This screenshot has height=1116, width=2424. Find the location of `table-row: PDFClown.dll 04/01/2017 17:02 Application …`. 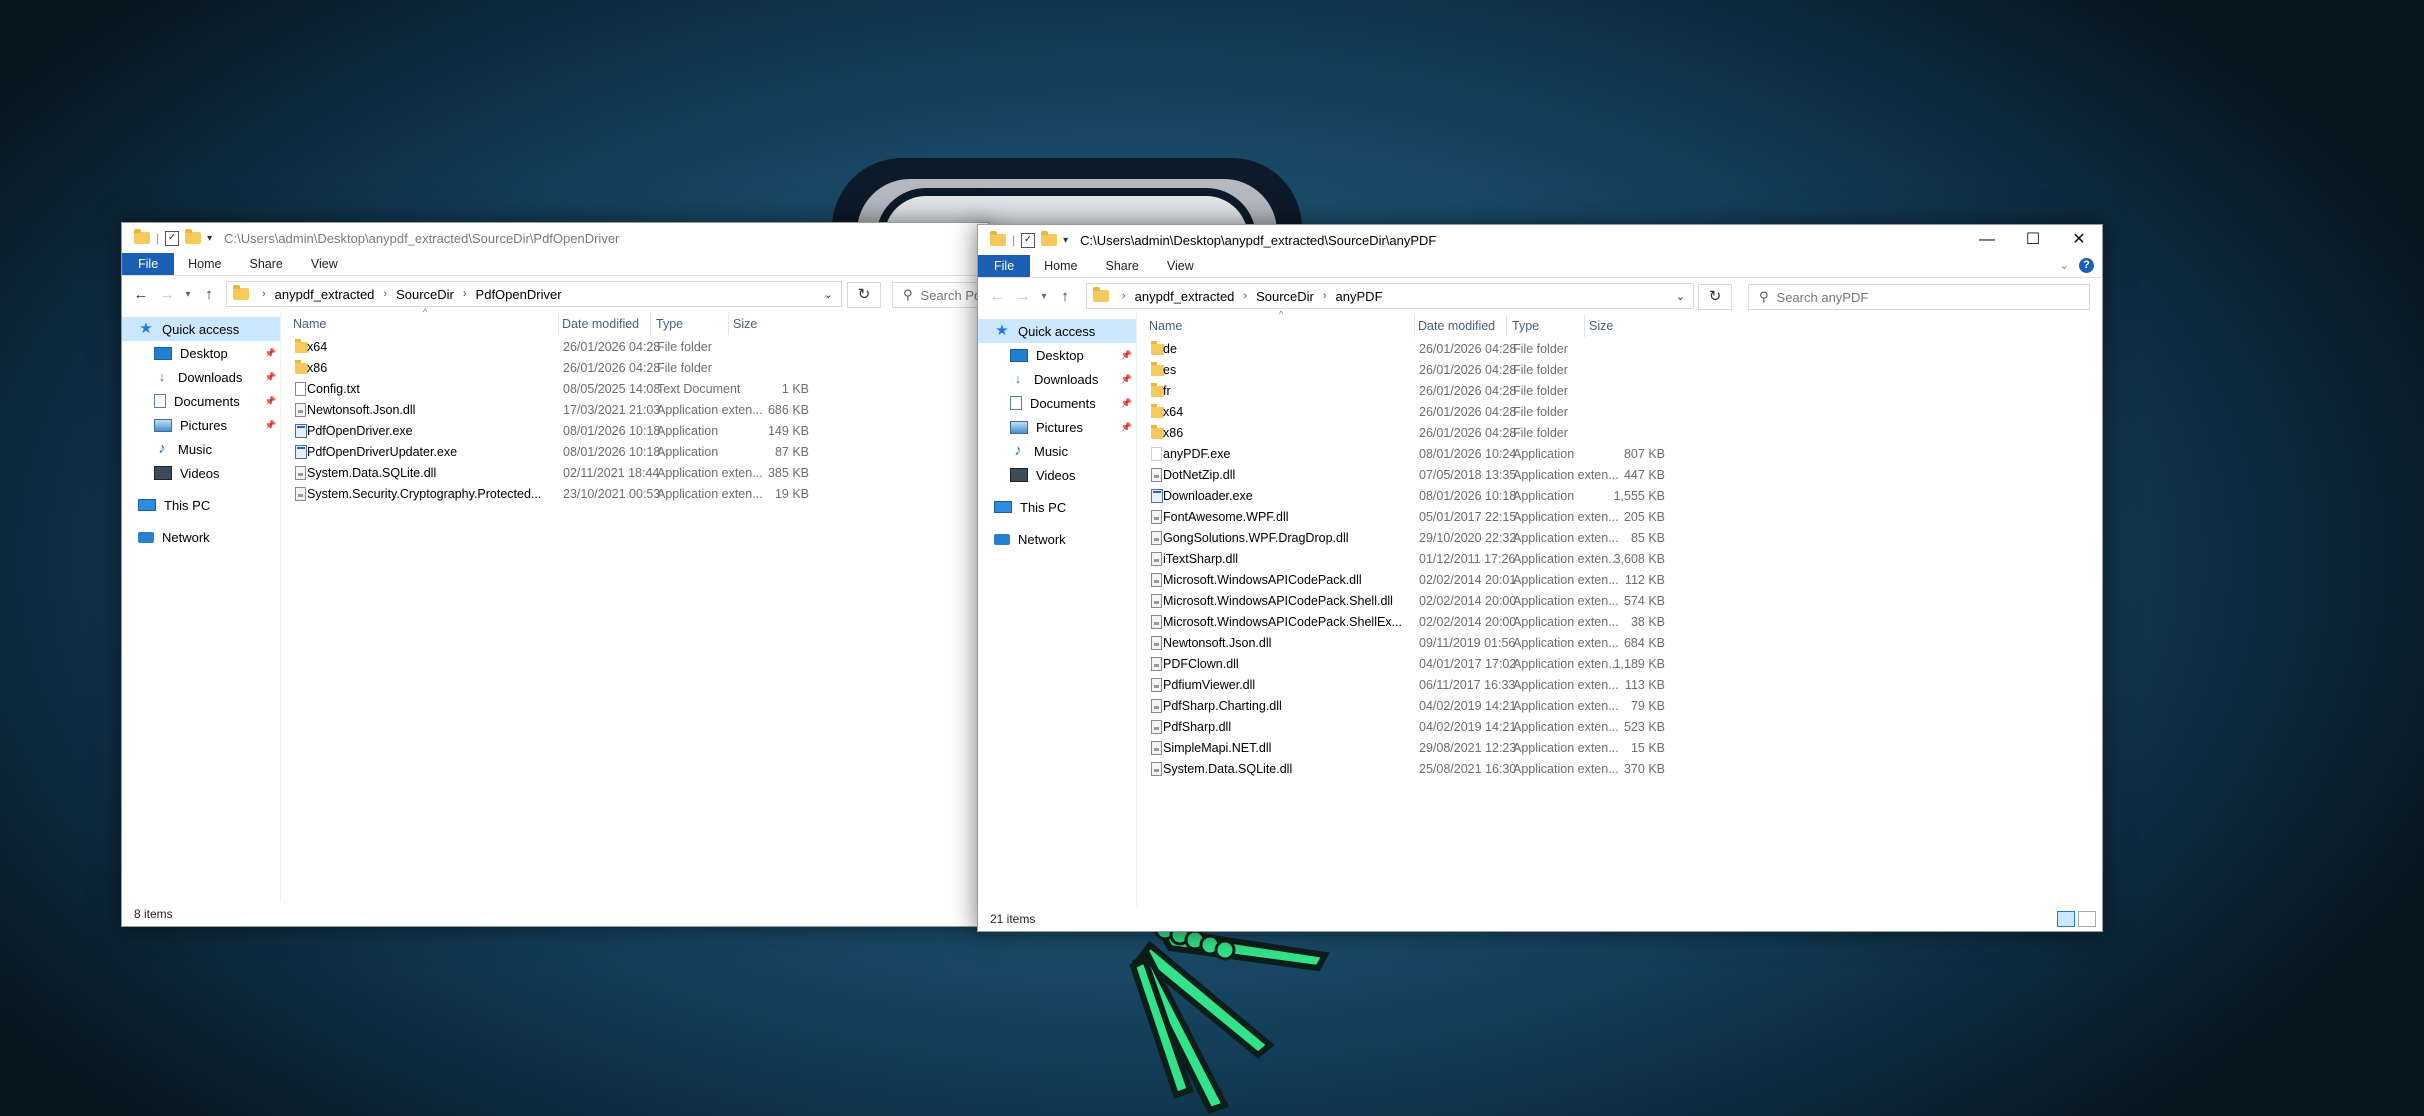

table-row: PDFClown.dll 04/01/2017 17:02 Application … is located at coordinates (1619, 664).